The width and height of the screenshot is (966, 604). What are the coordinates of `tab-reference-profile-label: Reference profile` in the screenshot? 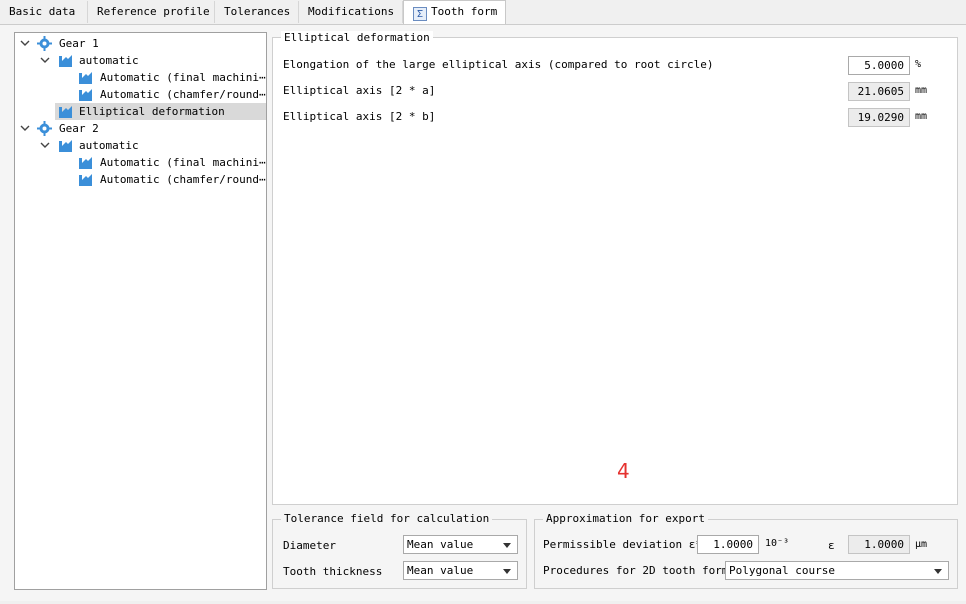 It's located at (153, 11).